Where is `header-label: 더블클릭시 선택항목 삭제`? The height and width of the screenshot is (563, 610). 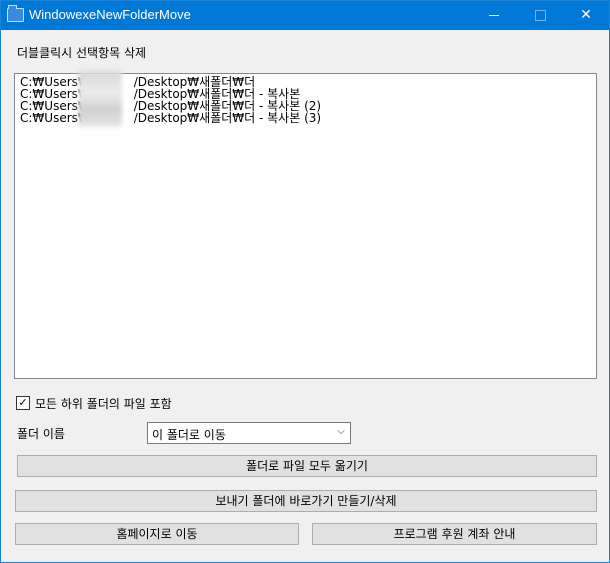
header-label: 더블클릭시 선택항목 삭제 is located at coordinates (82, 53).